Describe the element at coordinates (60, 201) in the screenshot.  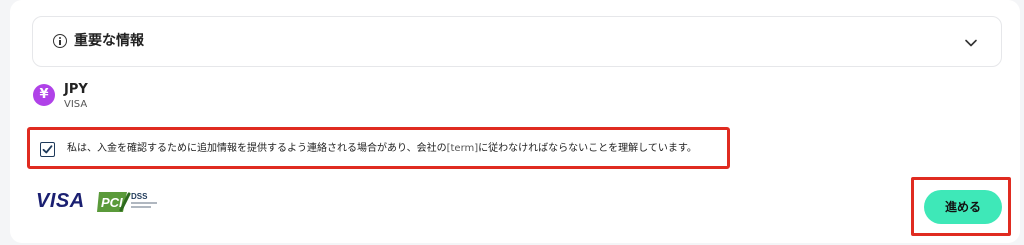
I see `visa-logo: VISA` at that location.